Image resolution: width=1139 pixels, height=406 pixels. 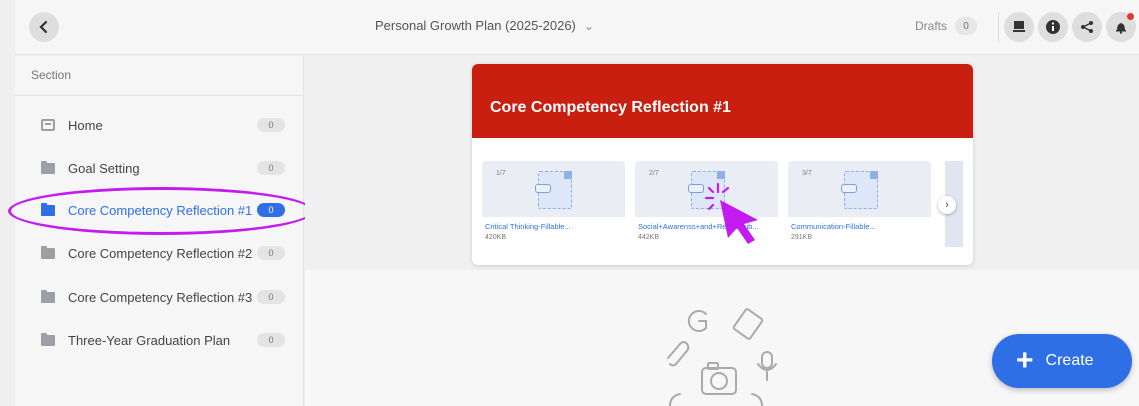 What do you see at coordinates (1025, 360) in the screenshot?
I see `plus-icon: +` at bounding box center [1025, 360].